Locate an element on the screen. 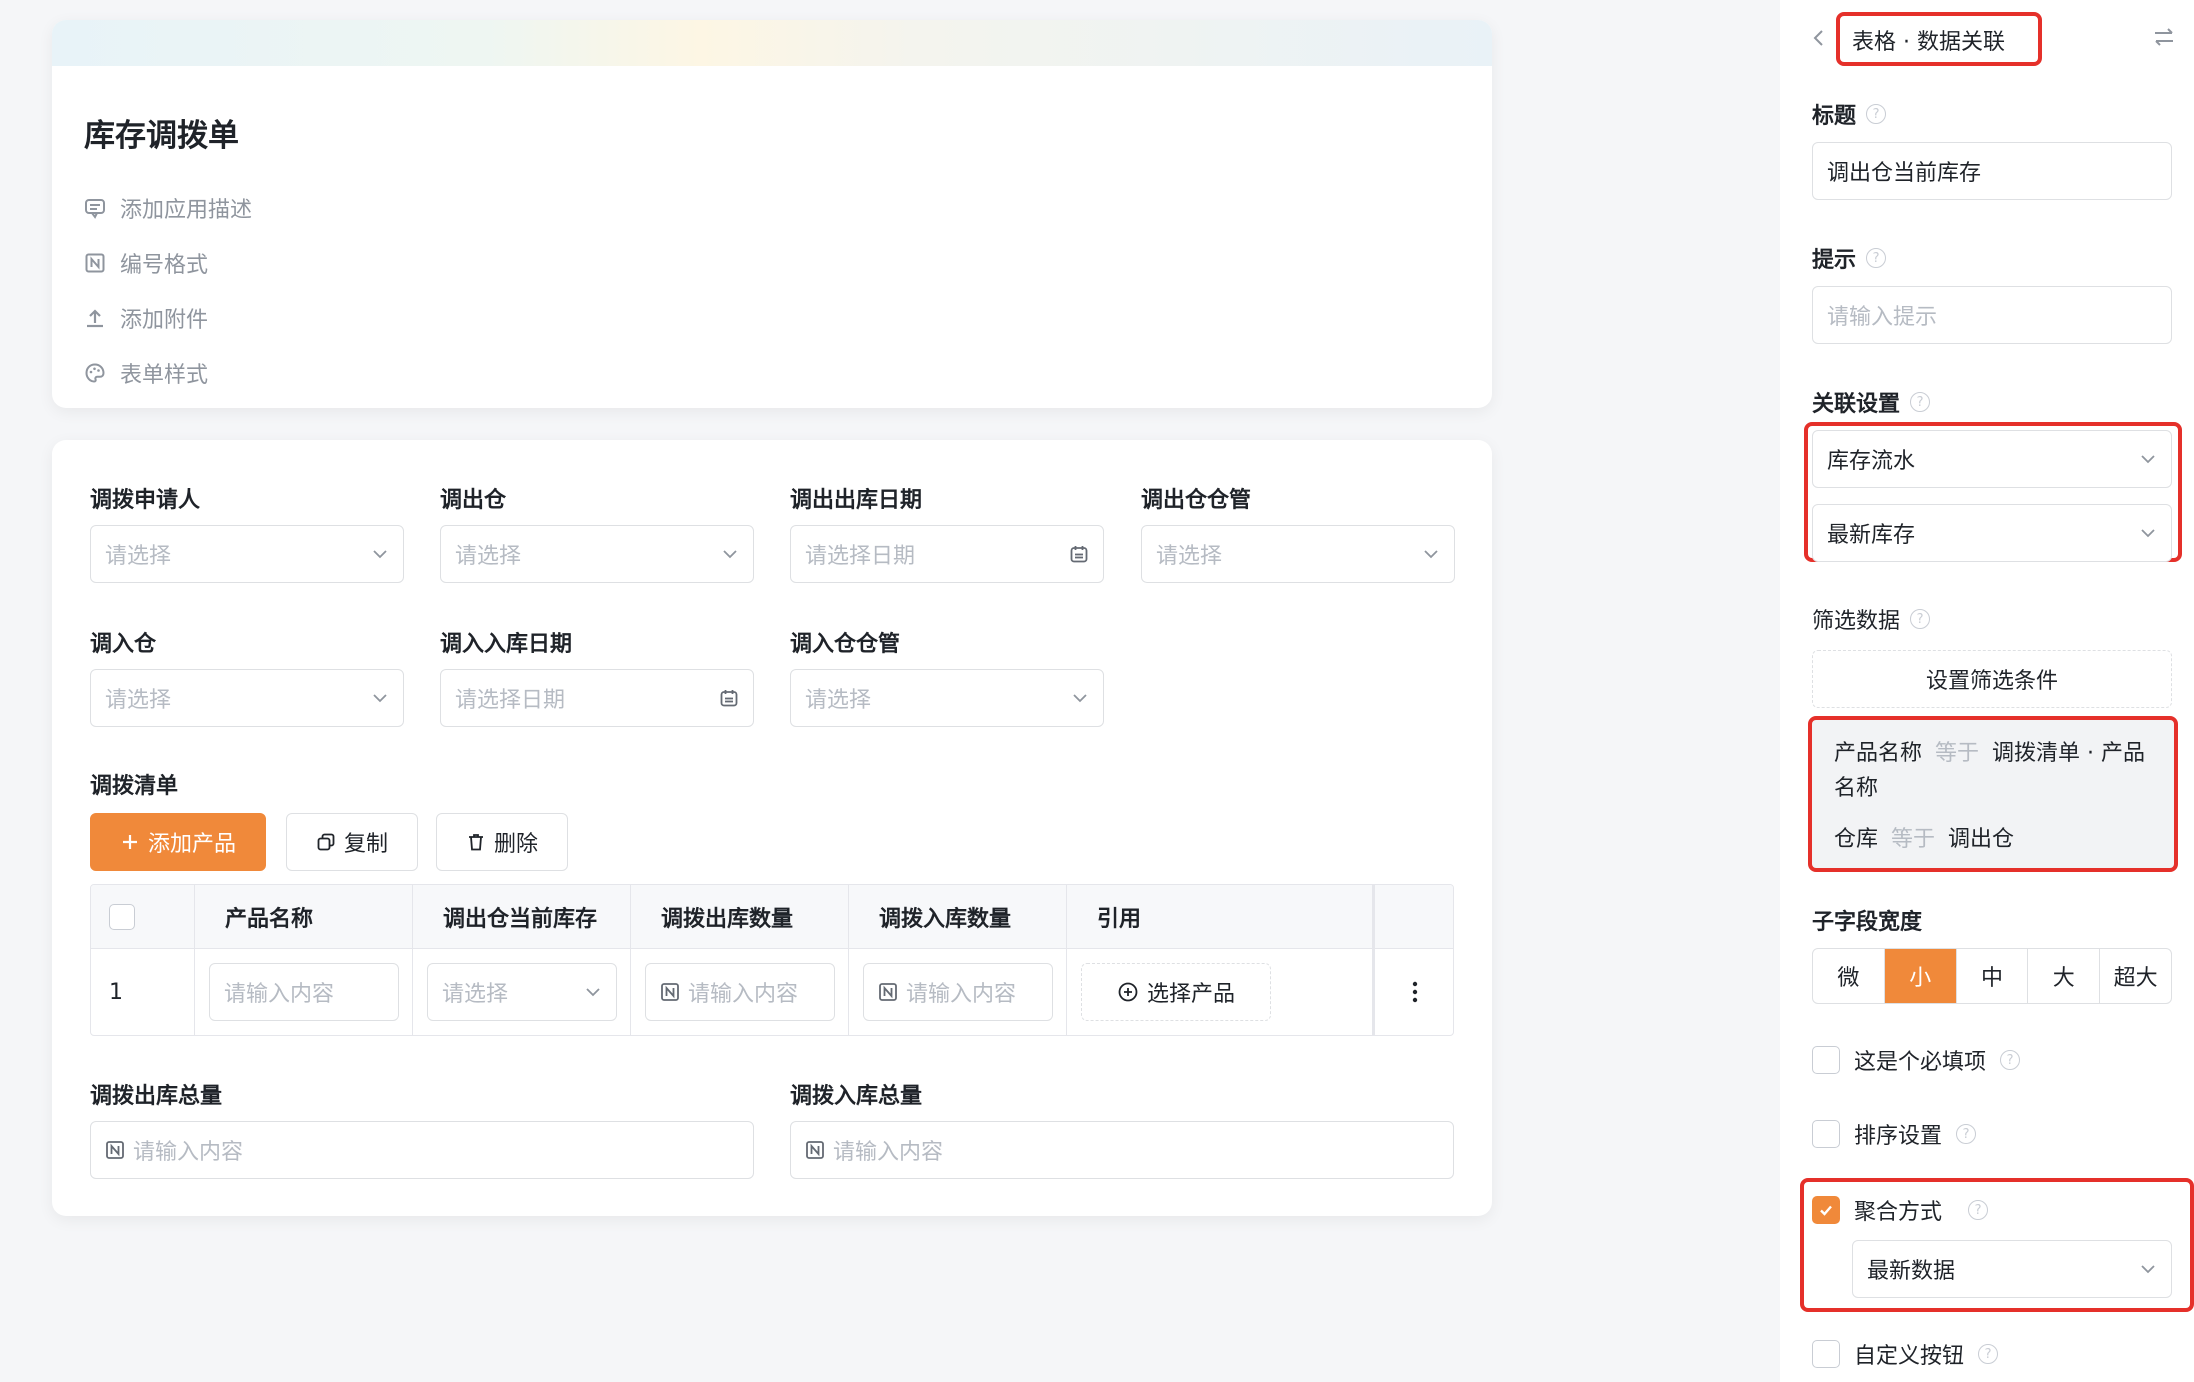 The image size is (2194, 1382). col-out-qty: 调拨出库数量 is located at coordinates (740, 917).